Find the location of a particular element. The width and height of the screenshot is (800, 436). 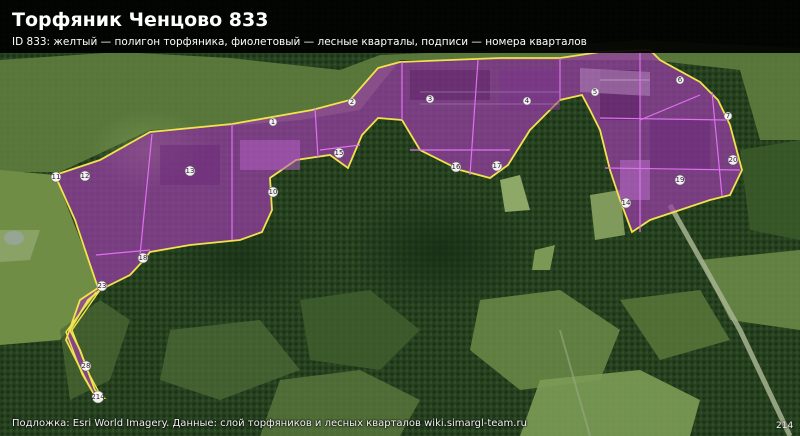

quarter-label: 3 is located at coordinates (430, 99).